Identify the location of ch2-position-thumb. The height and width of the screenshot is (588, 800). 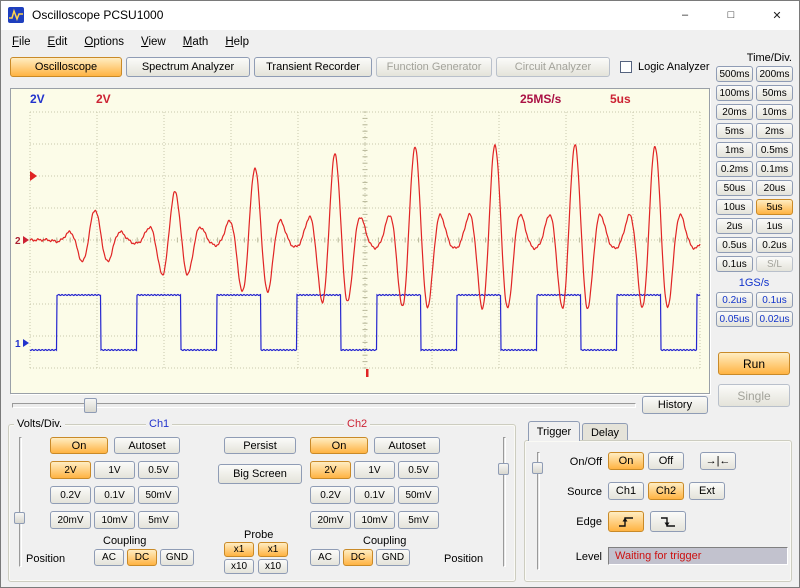
(503, 469).